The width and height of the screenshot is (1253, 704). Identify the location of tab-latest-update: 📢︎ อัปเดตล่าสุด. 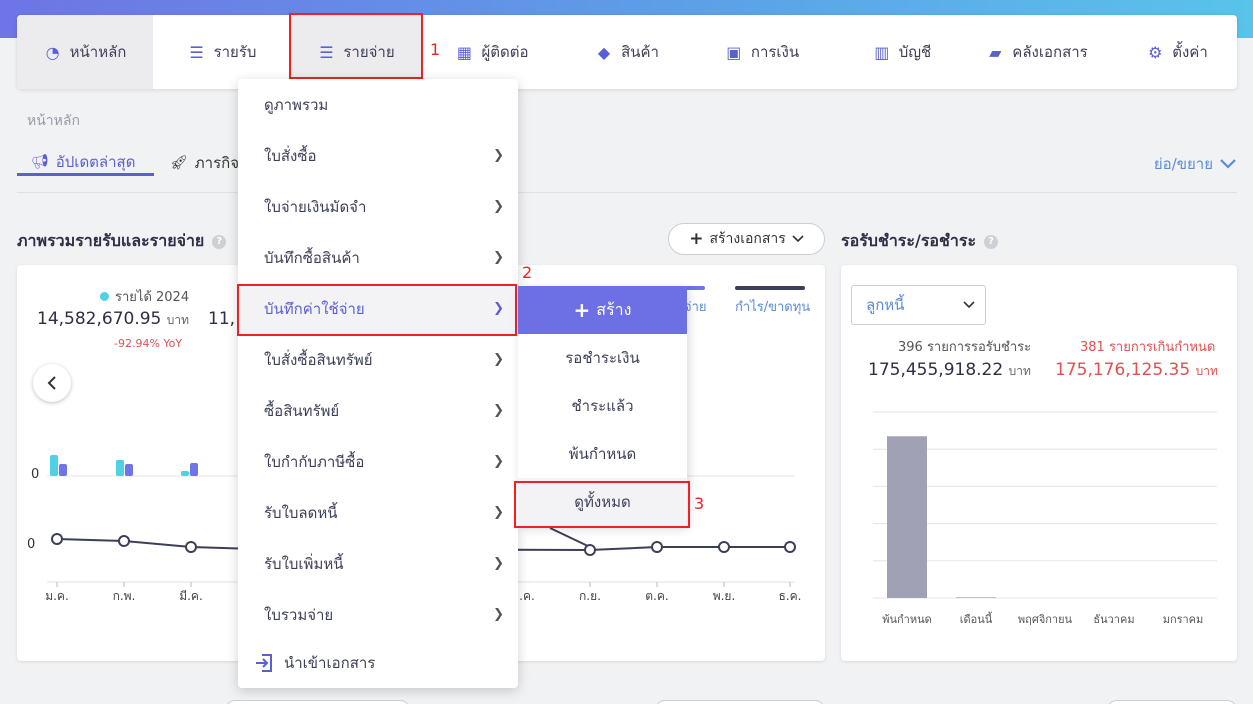
(85, 163).